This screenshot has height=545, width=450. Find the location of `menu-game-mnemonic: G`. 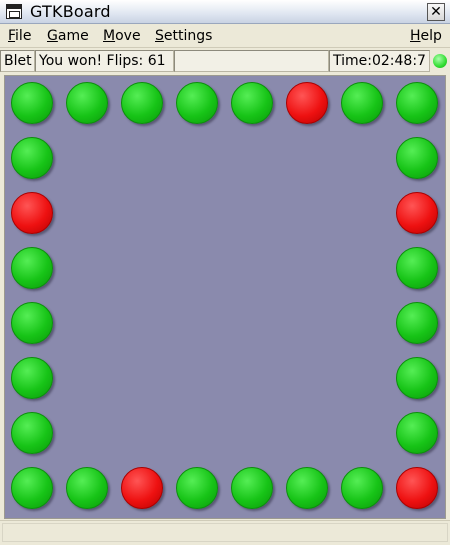

menu-game-mnemonic: G is located at coordinates (52, 36).